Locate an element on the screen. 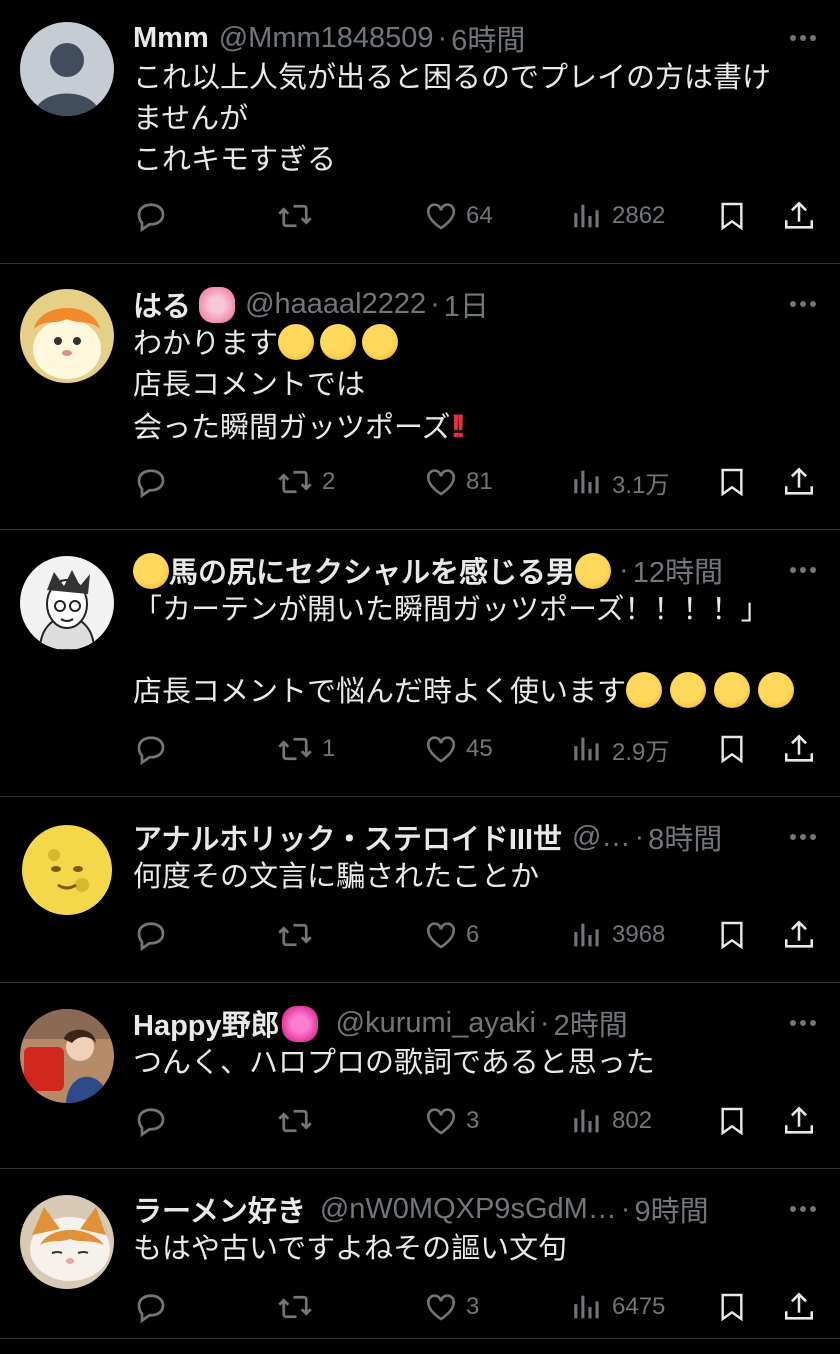 Image resolution: width=840 pixels, height=1354 pixels. like-count: 3 is located at coordinates (473, 1120).